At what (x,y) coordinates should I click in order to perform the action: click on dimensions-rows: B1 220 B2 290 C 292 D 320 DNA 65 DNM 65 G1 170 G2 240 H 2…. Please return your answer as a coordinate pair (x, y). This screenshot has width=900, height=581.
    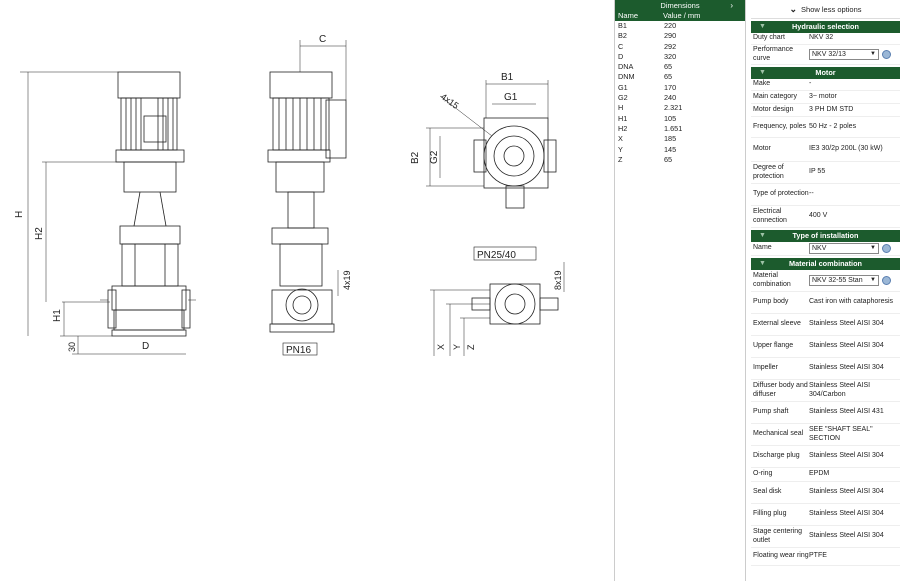
    Looking at the image, I should click on (680, 93).